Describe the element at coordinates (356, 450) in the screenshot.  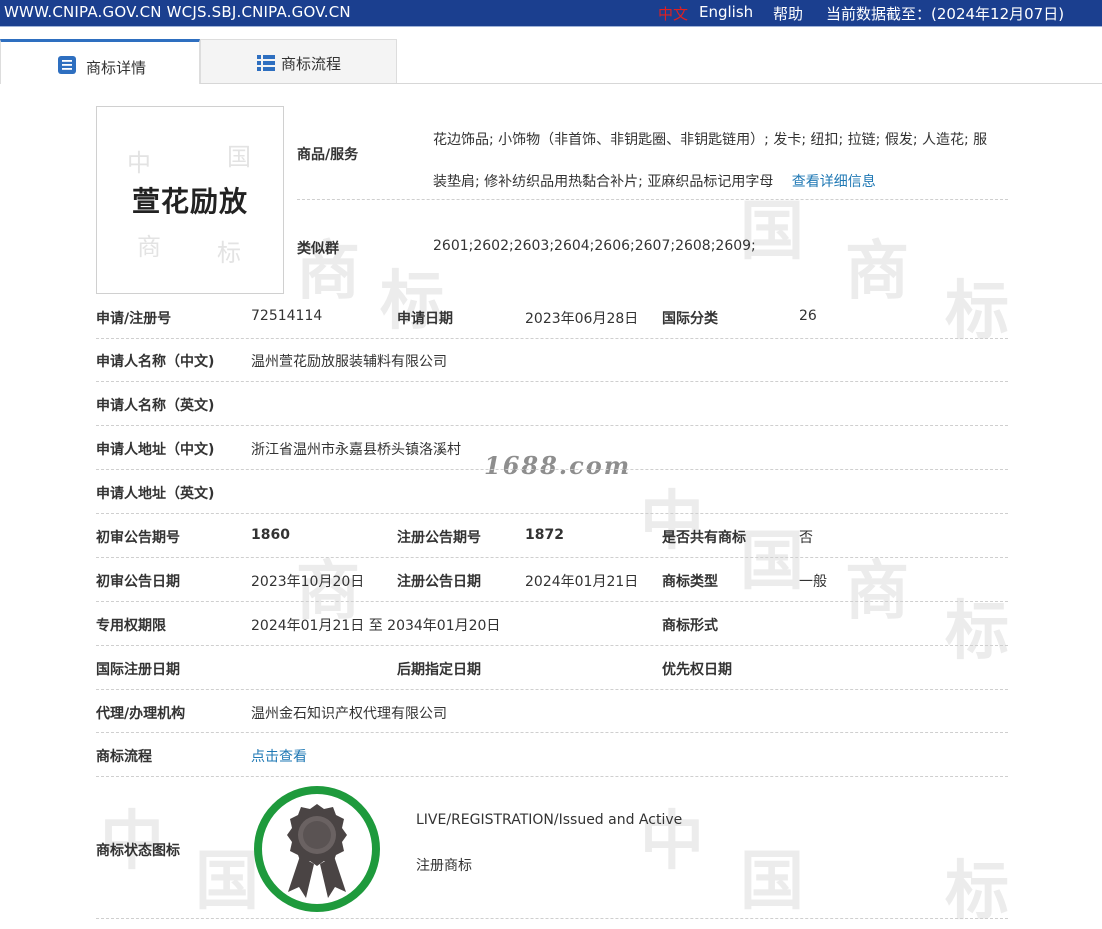
I see `address-cn-value: 浙江省温州市永嘉县桥头镇洛溪村` at that location.